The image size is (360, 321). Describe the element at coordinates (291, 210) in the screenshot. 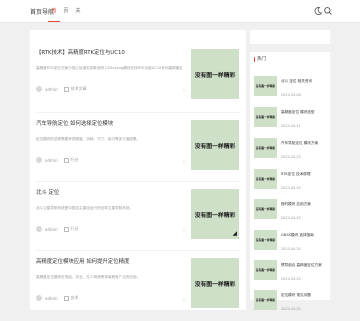

I see `sidebar-post: 没有图一样精彩 授时模块 应用方案 2023-04-25` at that location.